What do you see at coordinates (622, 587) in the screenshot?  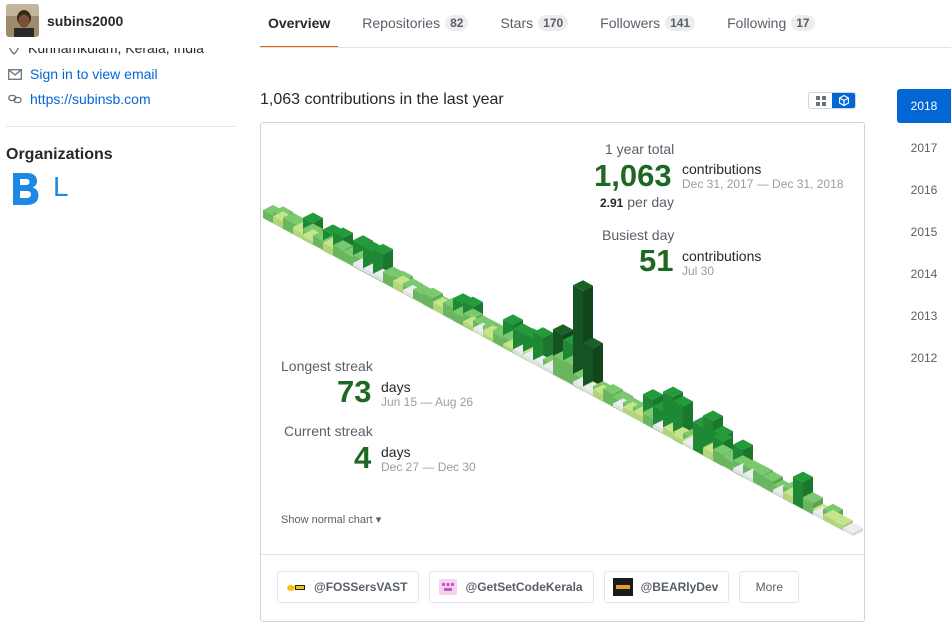 I see `bear-logo-icon` at bounding box center [622, 587].